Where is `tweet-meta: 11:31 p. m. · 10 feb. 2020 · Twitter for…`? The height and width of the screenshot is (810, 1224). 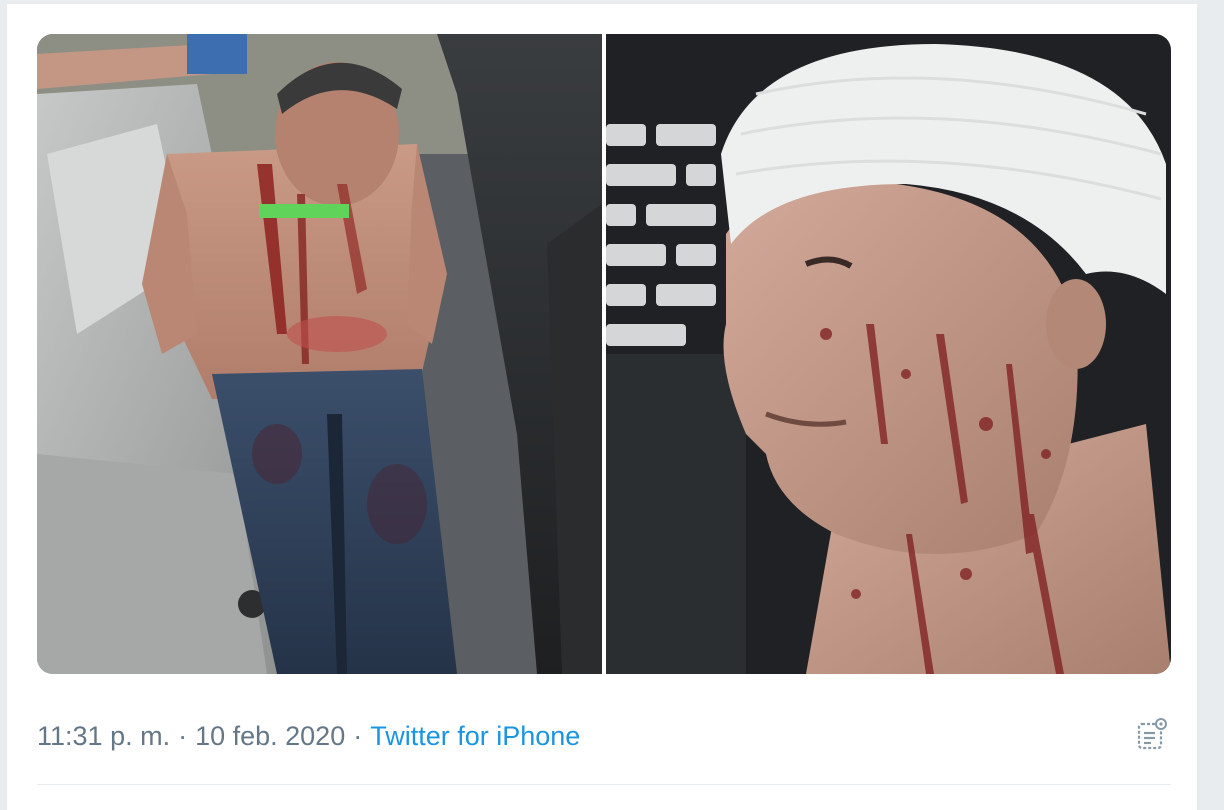
tweet-meta: 11:31 p. m. · 10 feb. 2020 · Twitter for… is located at coordinates (308, 736).